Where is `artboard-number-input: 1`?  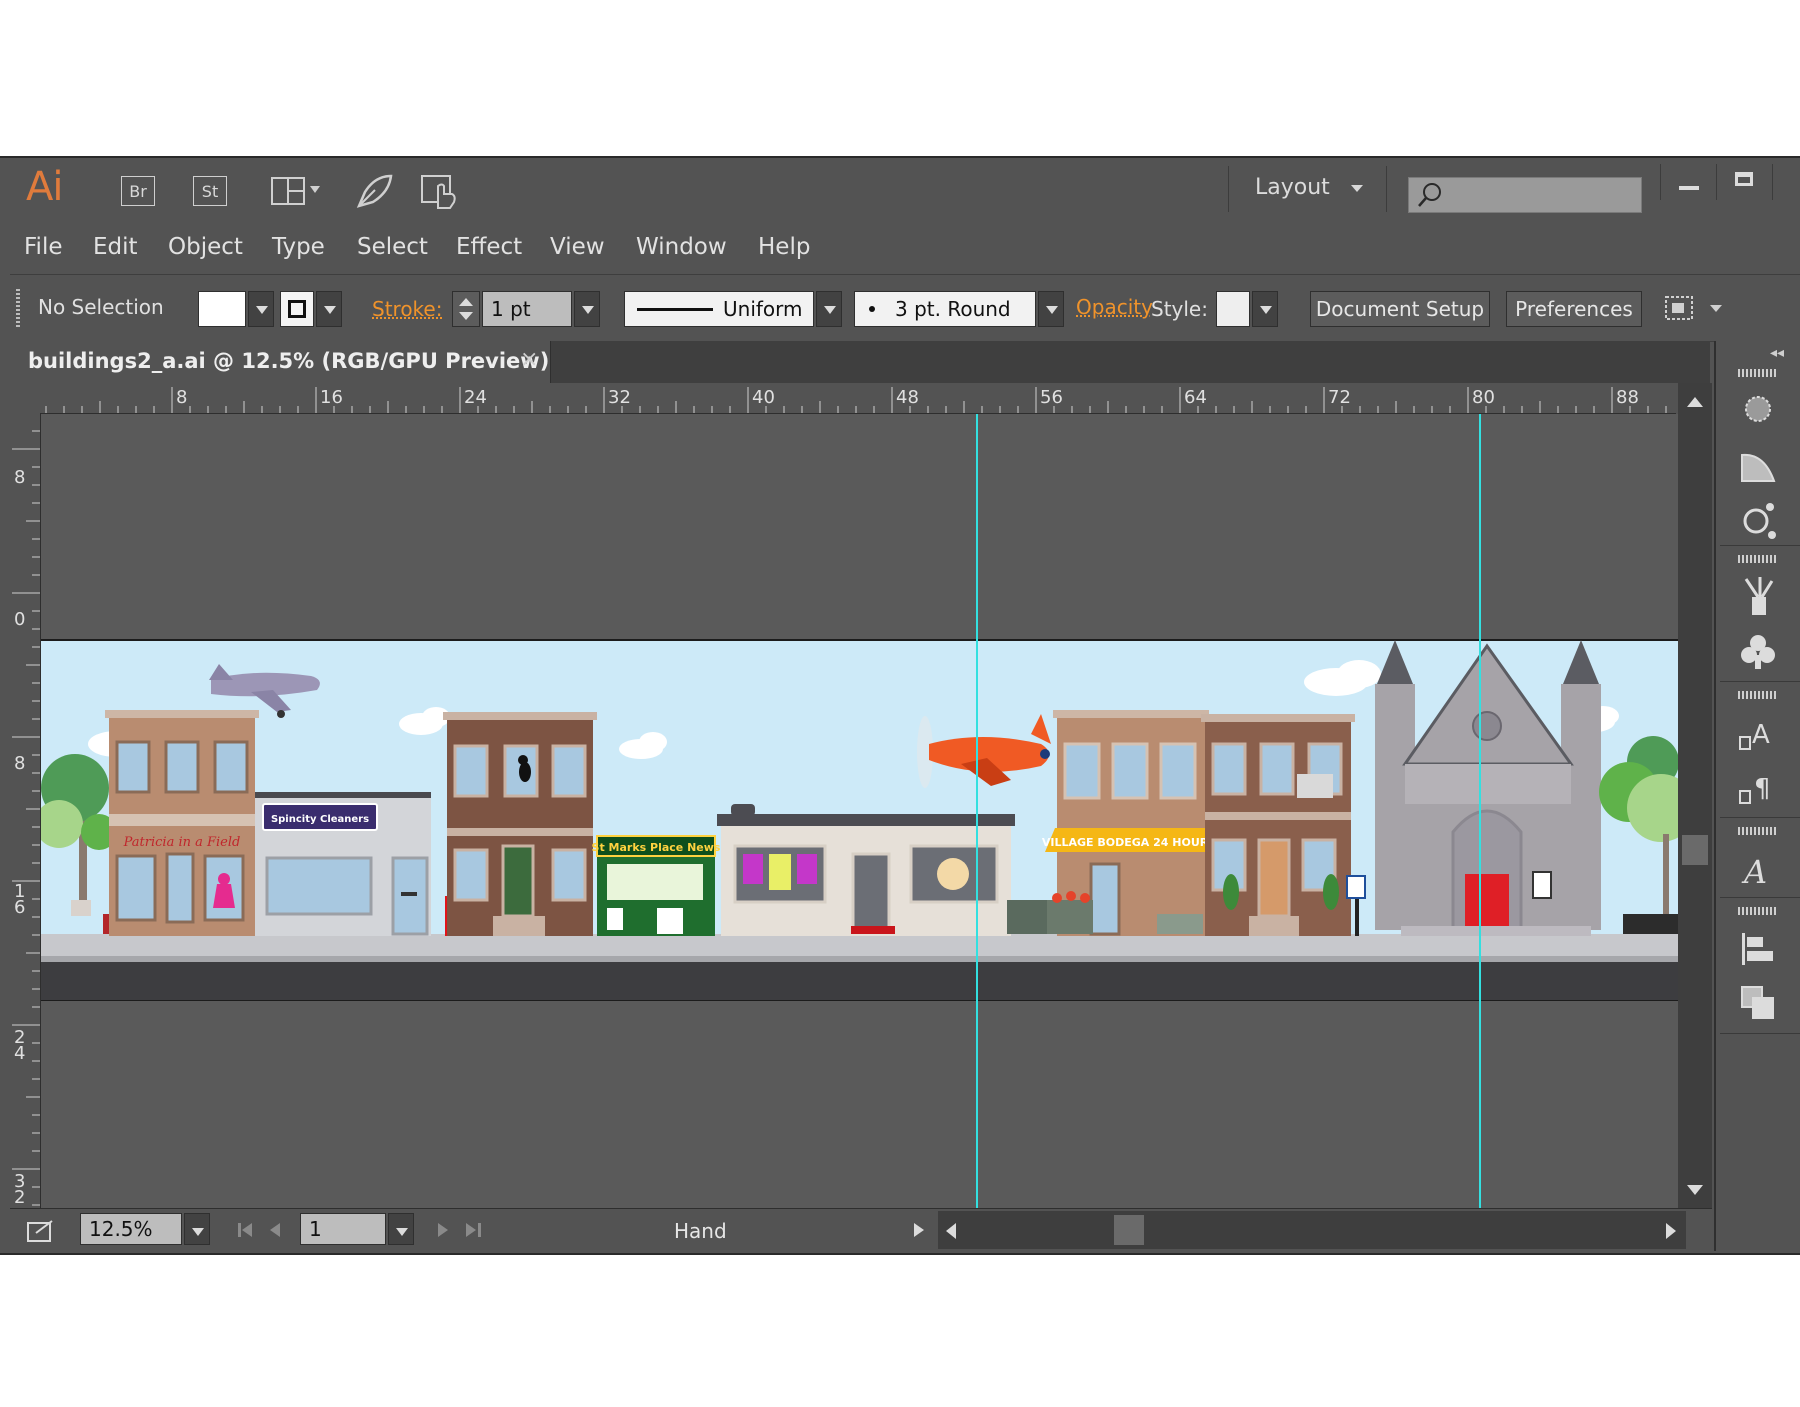
artboard-number-input: 1 is located at coordinates (343, 1229).